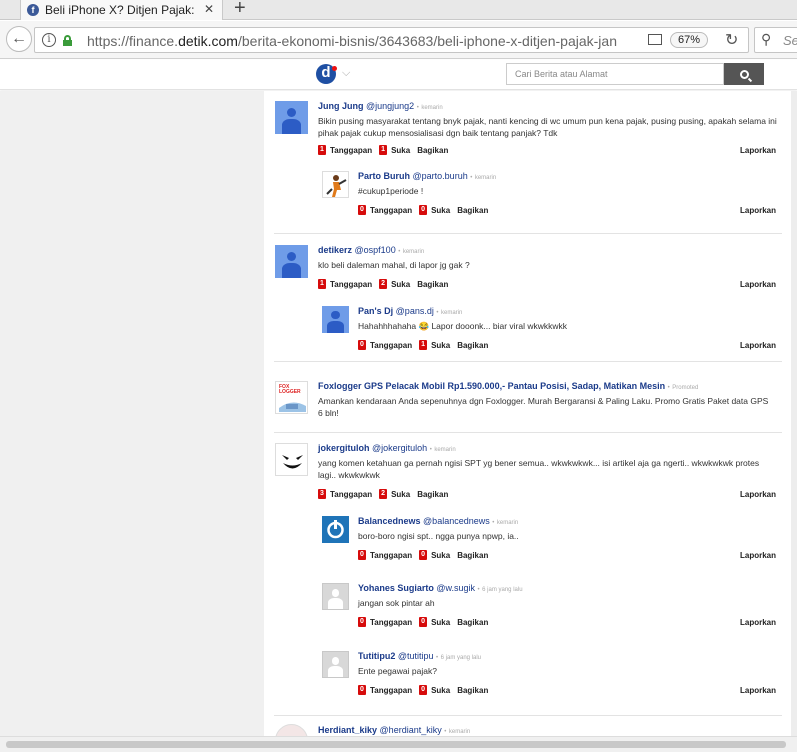 Image resolution: width=797 pixels, height=752 pixels. I want to click on power-icon, so click(335, 529).